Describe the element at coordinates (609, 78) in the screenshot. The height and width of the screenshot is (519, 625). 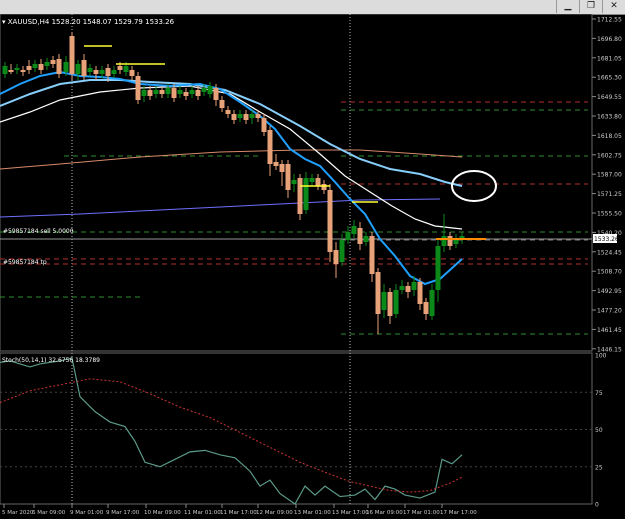
I see `price-label: 1665.30` at that location.